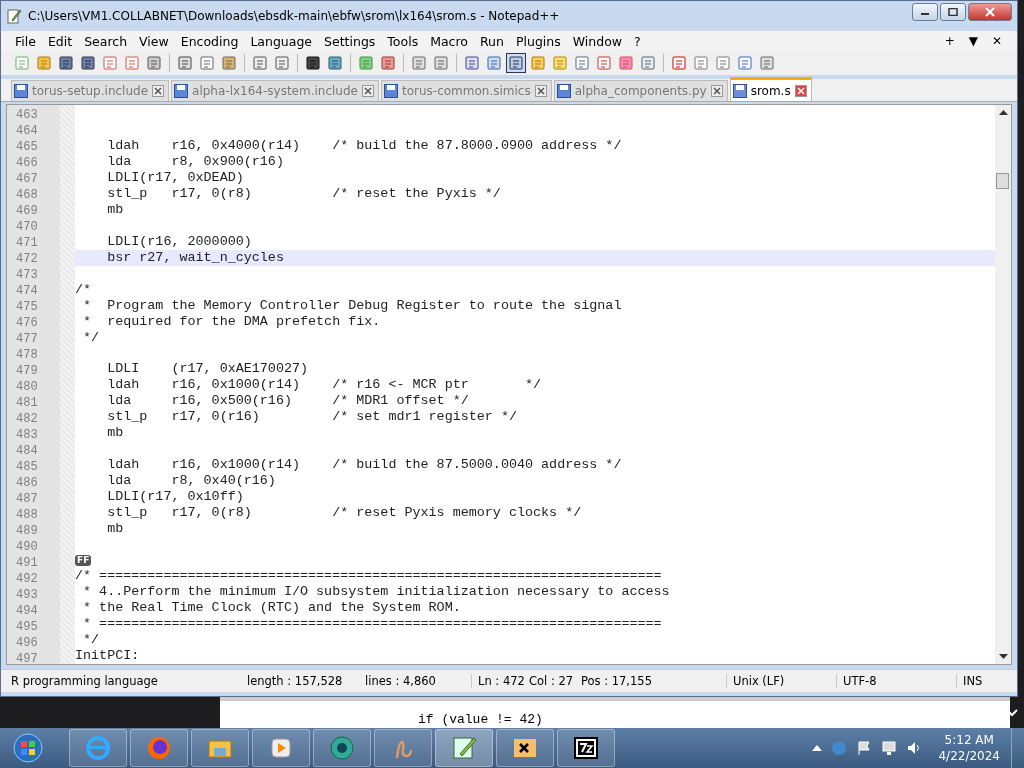 The width and height of the screenshot is (1024, 768). What do you see at coordinates (27, 275) in the screenshot?
I see `line-number: 473` at bounding box center [27, 275].